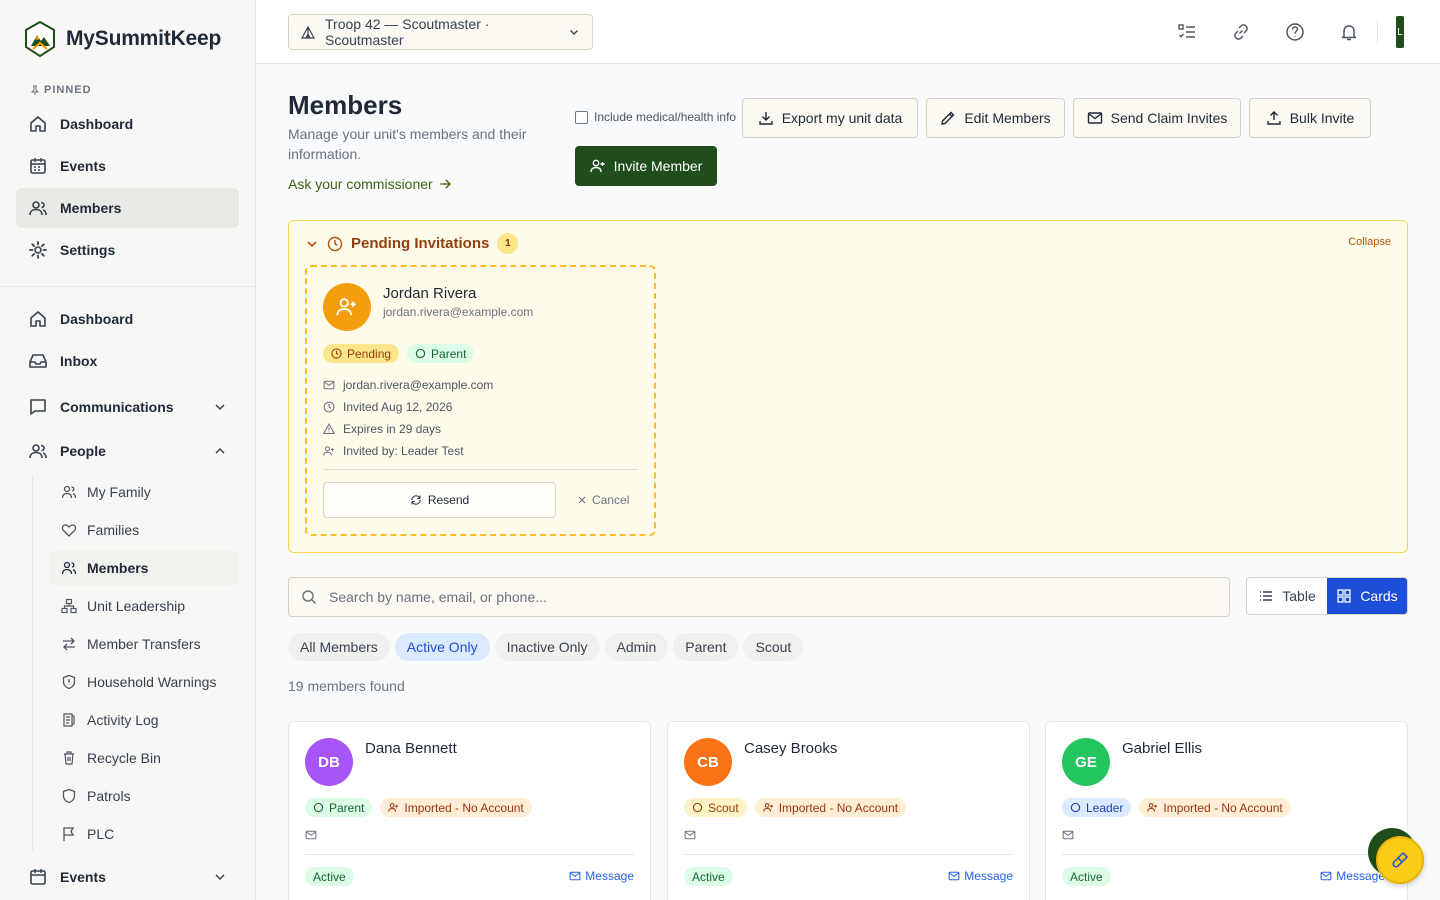 Image resolution: width=1440 pixels, height=900 pixels. I want to click on checkbox-box, so click(581, 117).